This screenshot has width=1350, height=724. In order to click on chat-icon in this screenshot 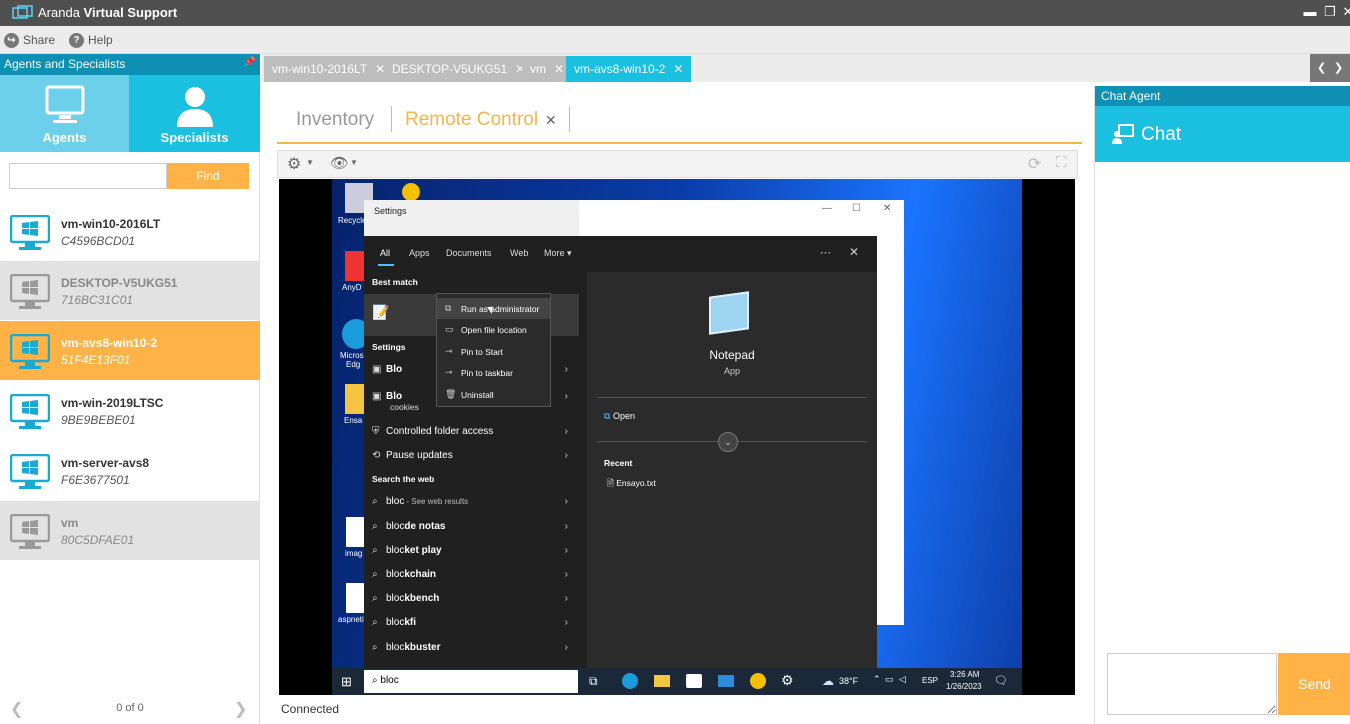, I will do `click(1123, 134)`.